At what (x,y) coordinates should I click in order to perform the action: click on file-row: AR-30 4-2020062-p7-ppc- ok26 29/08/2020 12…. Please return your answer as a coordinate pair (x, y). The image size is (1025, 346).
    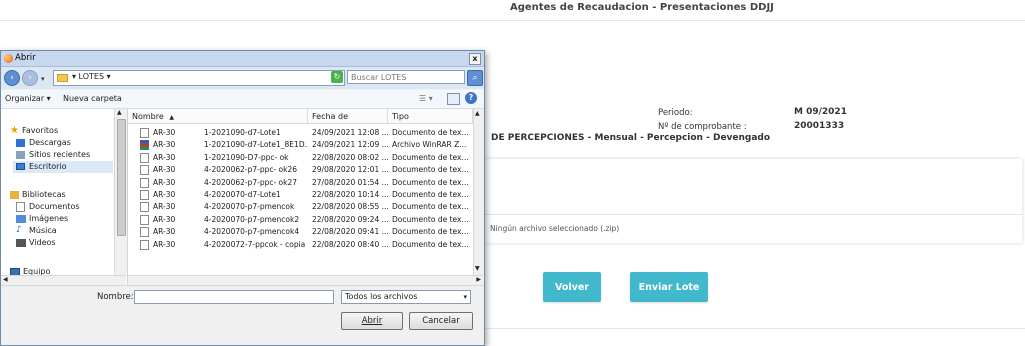
    Looking at the image, I should click on (300, 170).